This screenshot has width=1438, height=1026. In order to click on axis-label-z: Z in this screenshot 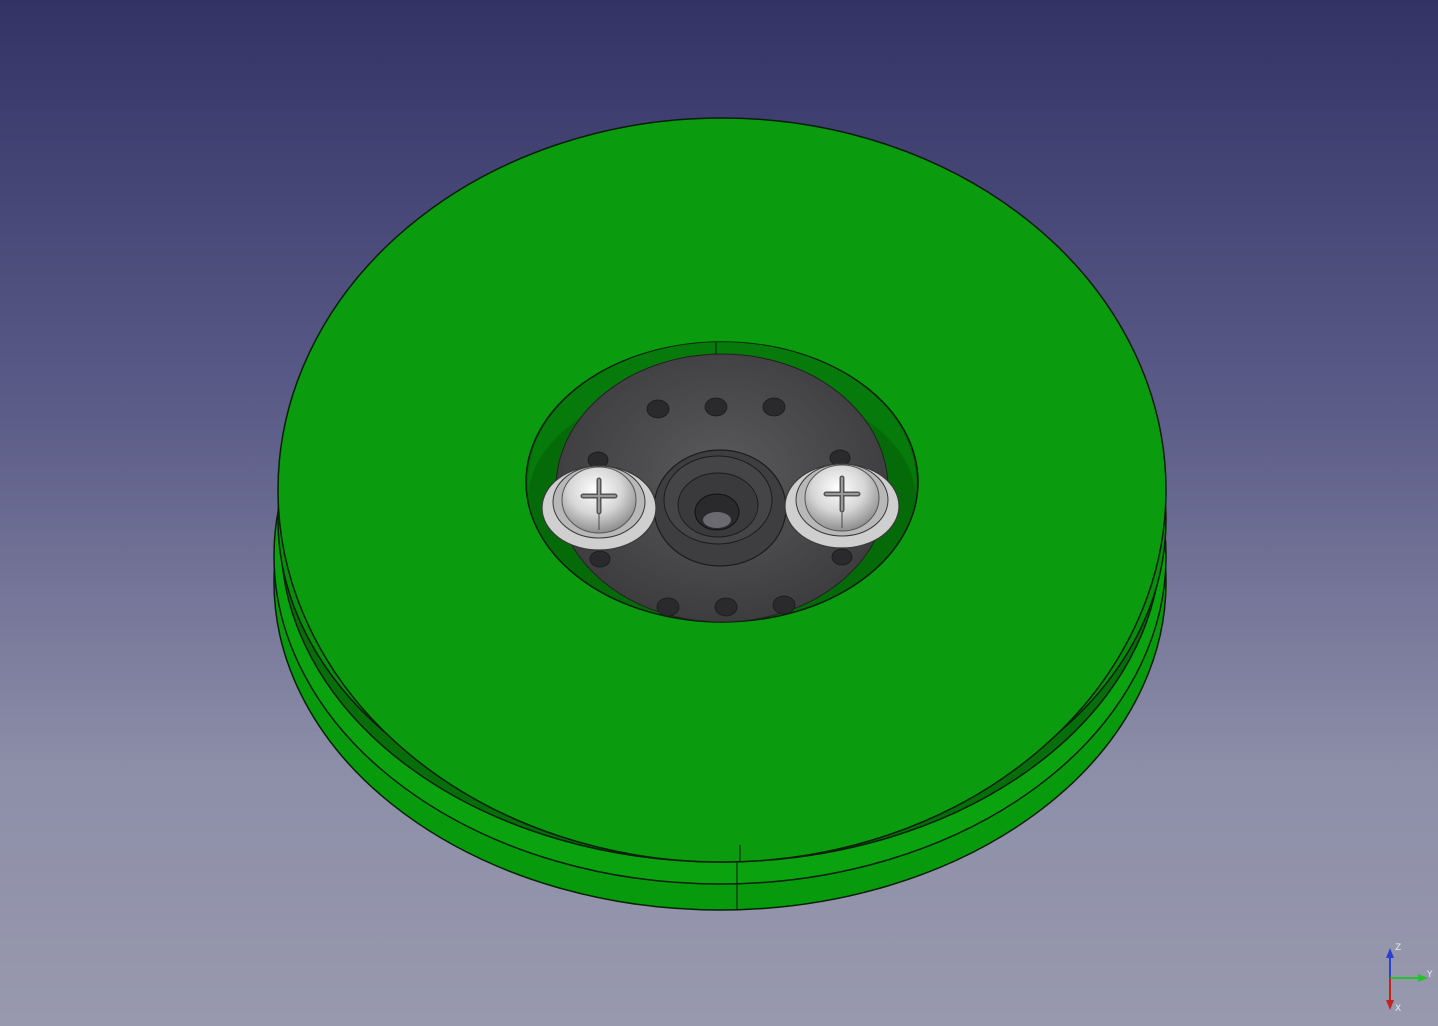, I will do `click(1398, 948)`.